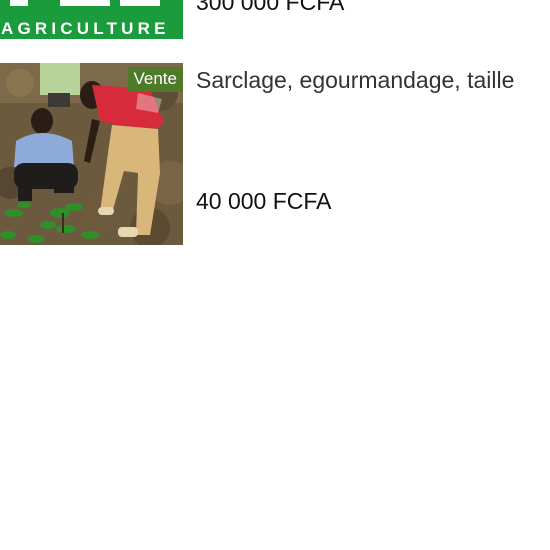 This screenshot has width=550, height=550. What do you see at coordinates (270, 7) in the screenshot?
I see `listing-price: 300 000 FCFA` at bounding box center [270, 7].